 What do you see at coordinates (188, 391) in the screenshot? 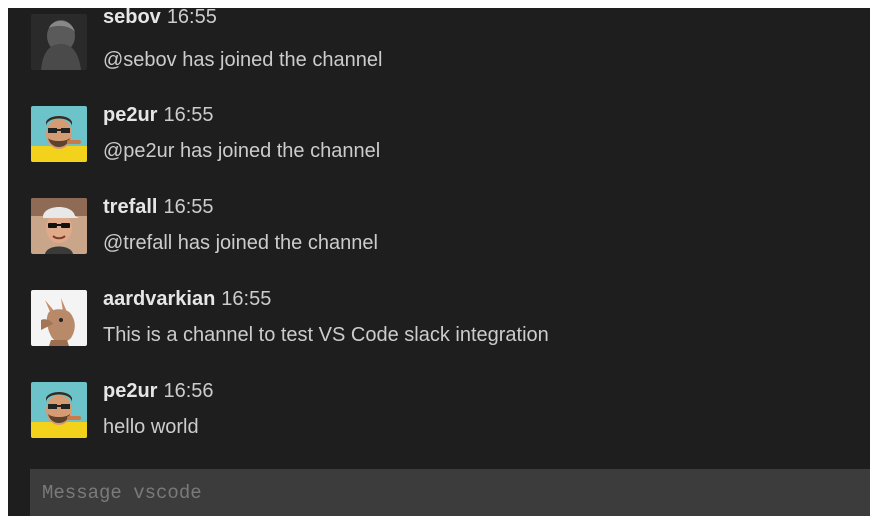
I see `message-timestamp: 16:56` at bounding box center [188, 391].